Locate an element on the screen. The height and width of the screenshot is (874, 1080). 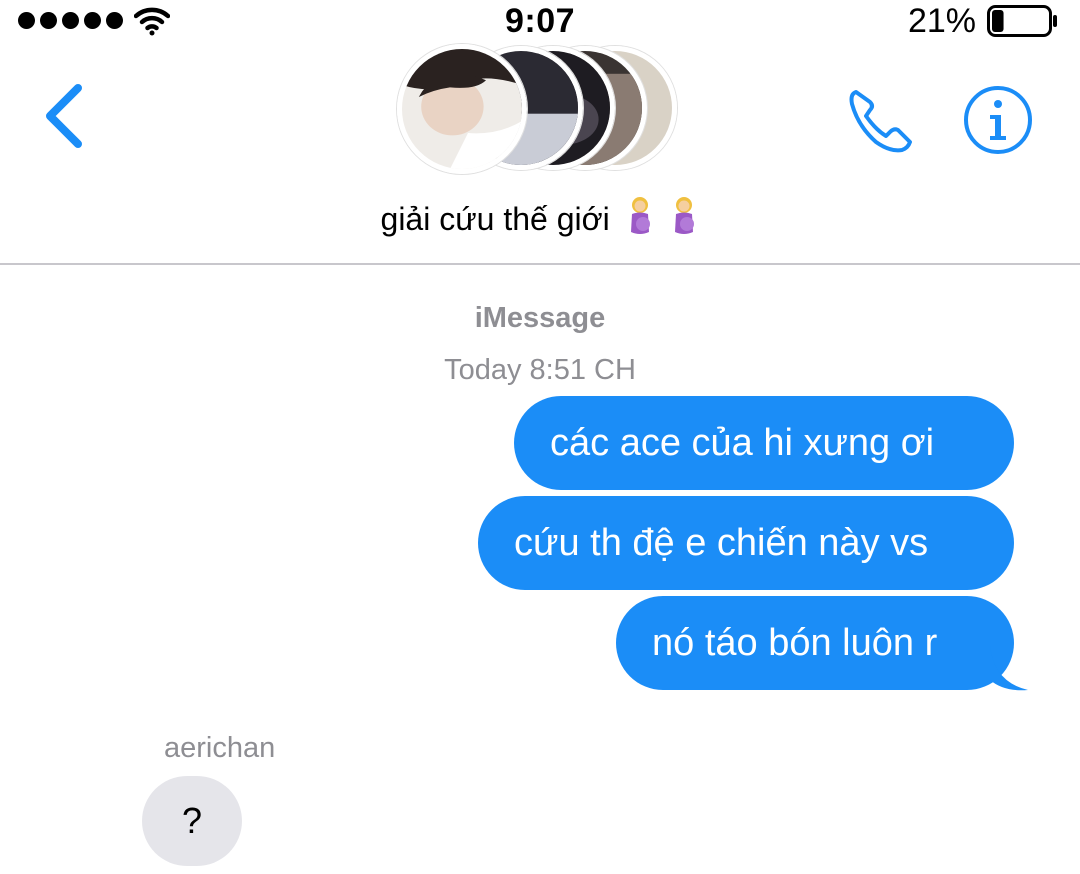
status-bar: 9:07 21% is located at coordinates (540, 22).